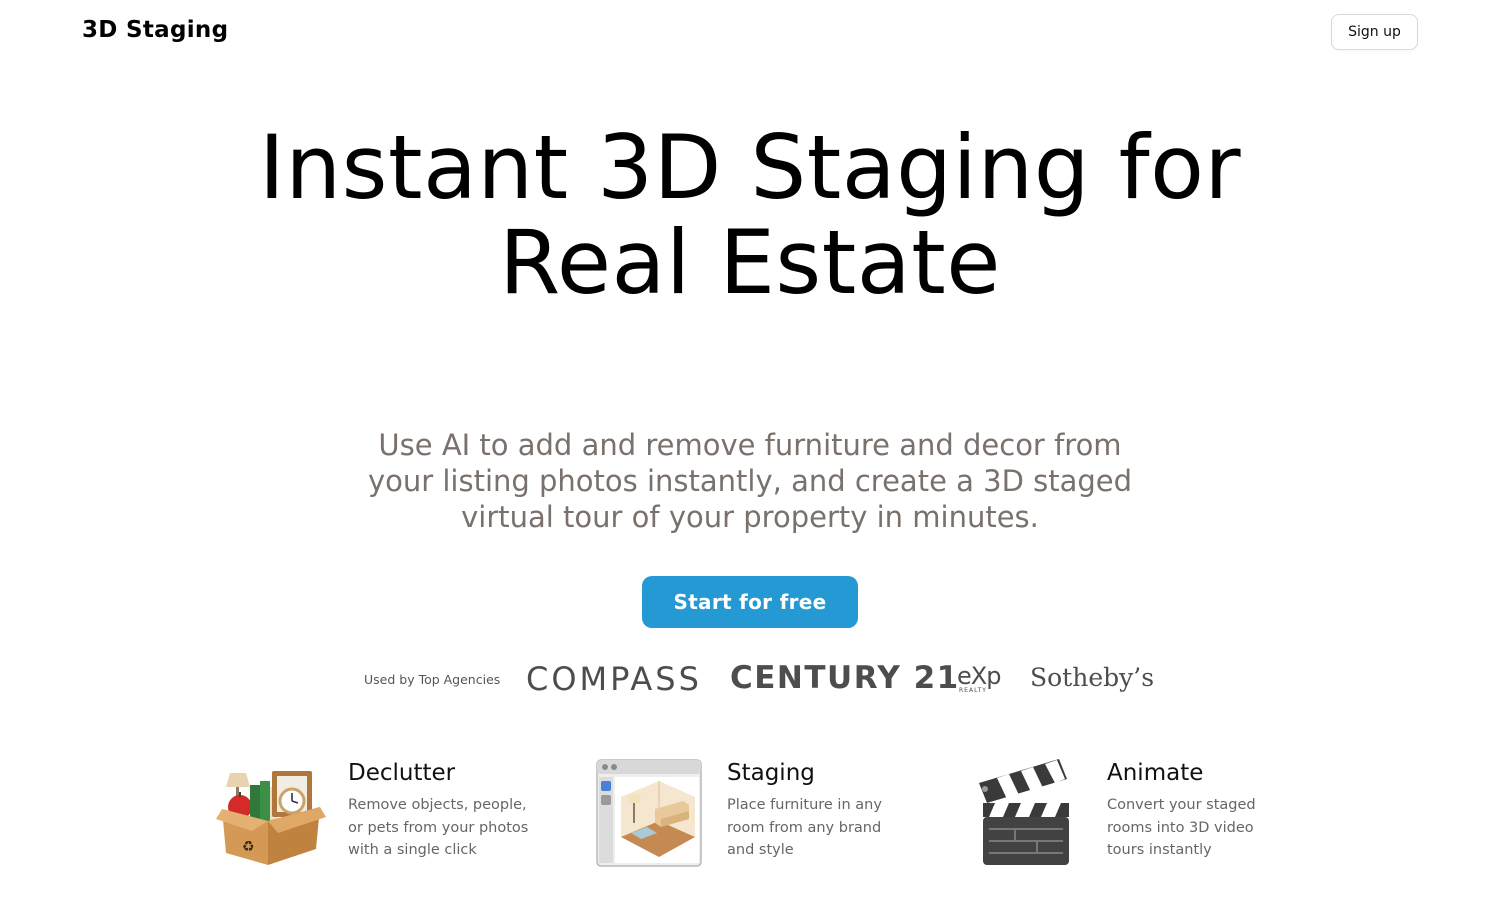 The height and width of the screenshot is (900, 1500). I want to click on feature-title: Staging, so click(771, 773).